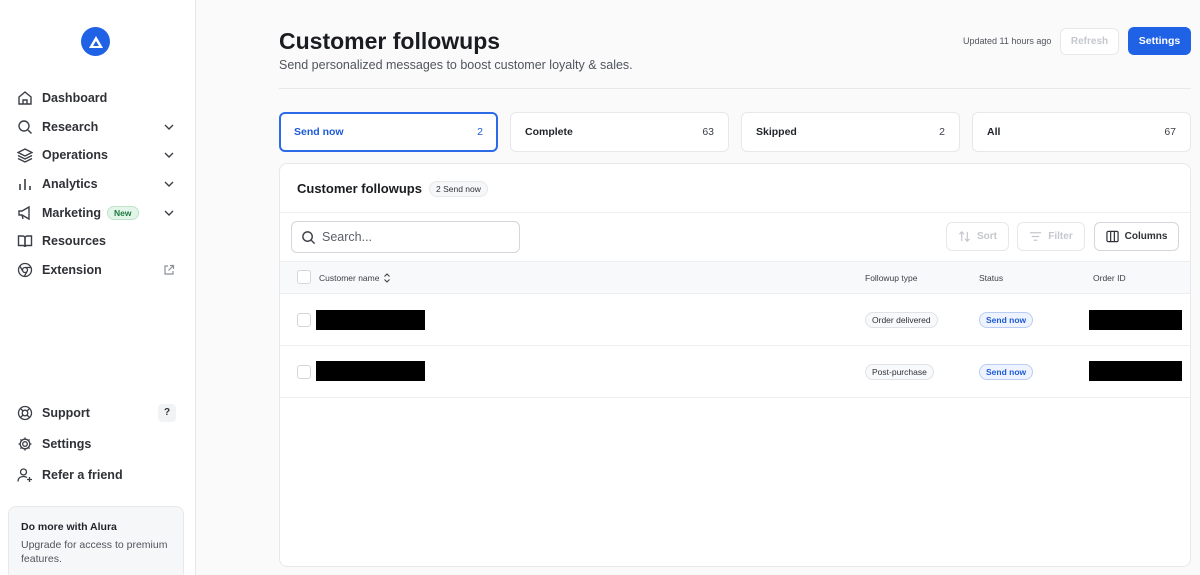  I want to click on sidebar-item-label: Research, so click(70, 126).